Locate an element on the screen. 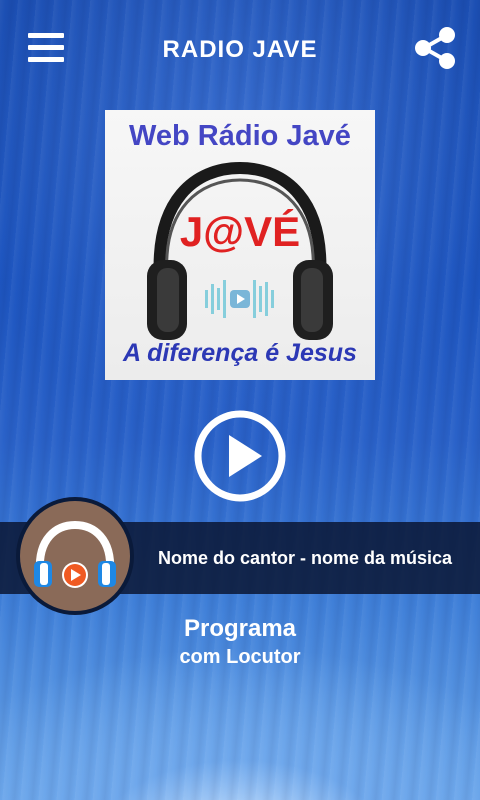 This screenshot has width=480, height=800. share-button is located at coordinates (435, 48).